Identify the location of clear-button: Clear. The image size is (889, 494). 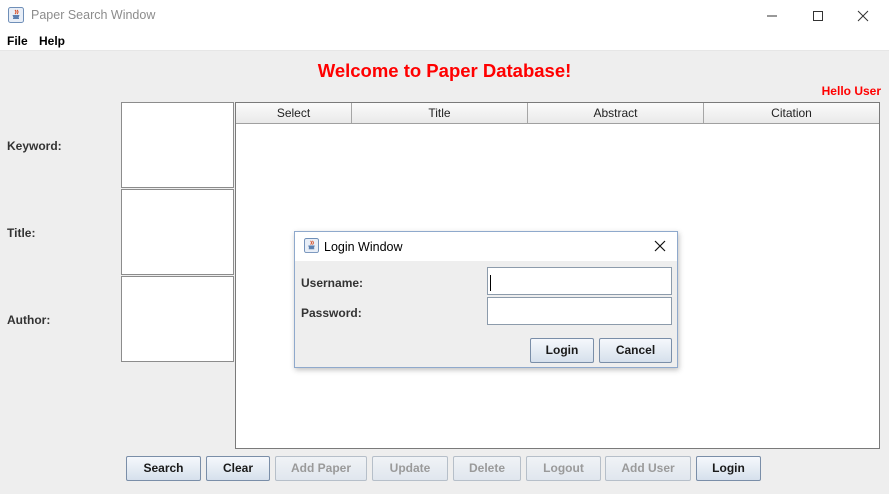
(238, 468).